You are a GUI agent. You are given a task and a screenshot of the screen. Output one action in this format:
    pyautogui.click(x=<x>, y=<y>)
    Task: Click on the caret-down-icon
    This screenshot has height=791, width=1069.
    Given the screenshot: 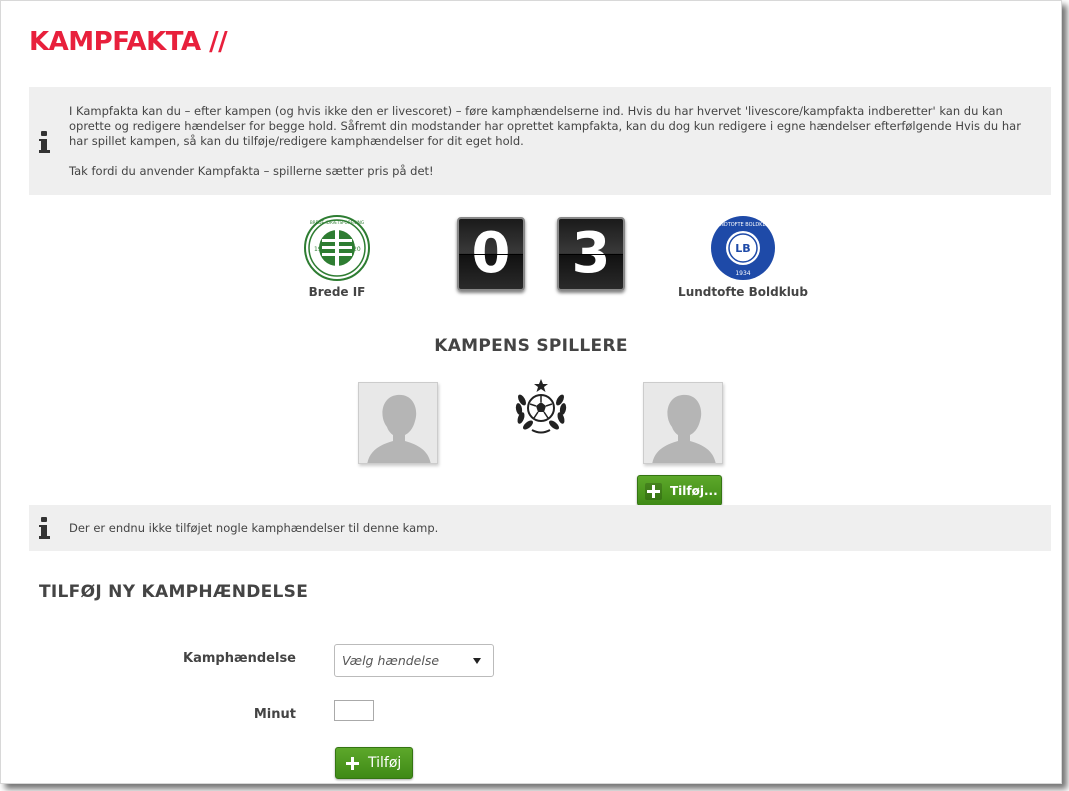 What is the action you would take?
    pyautogui.click(x=477, y=661)
    